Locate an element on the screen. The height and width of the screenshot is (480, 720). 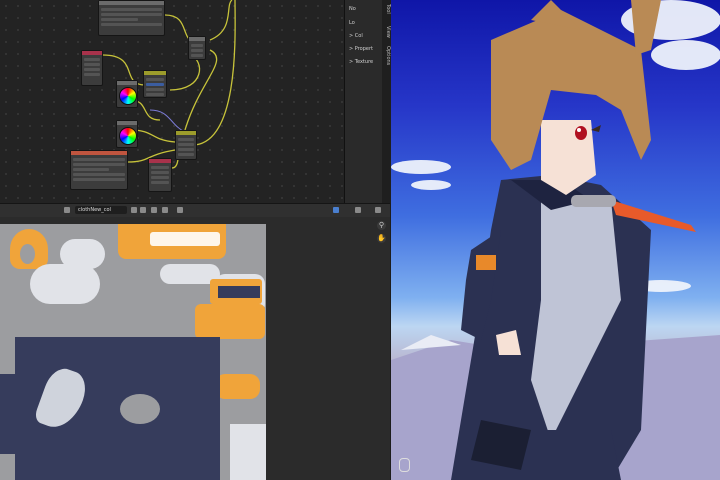
mouse-hint-icon is located at coordinates (404, 465).